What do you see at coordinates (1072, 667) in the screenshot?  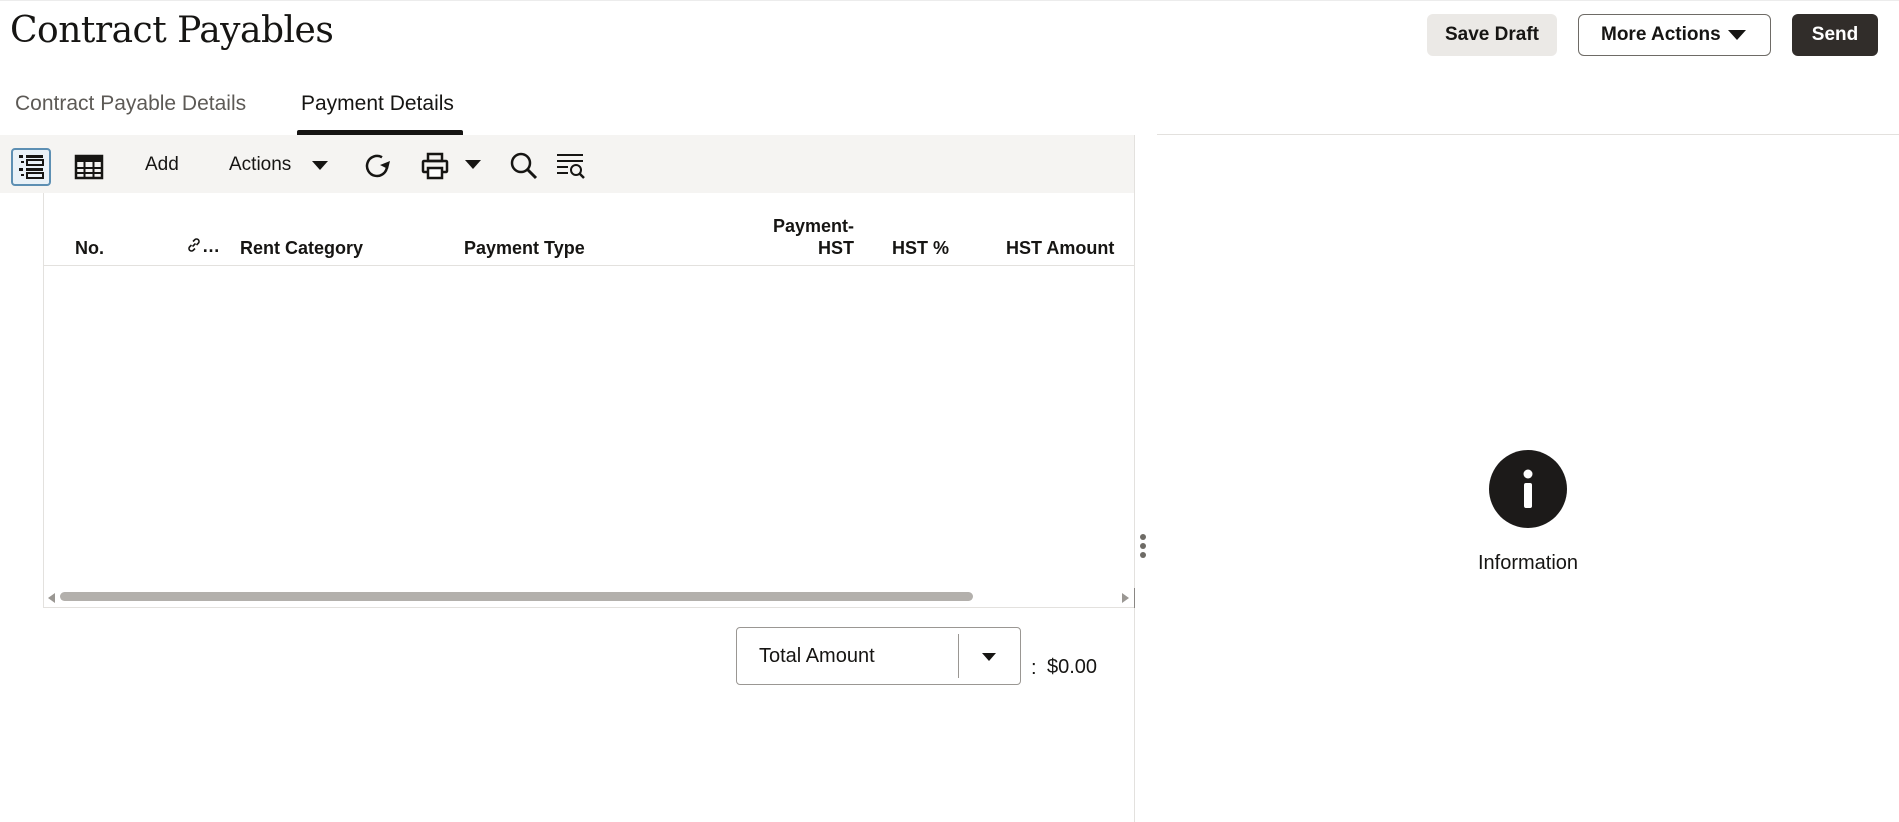 I see `total-amount-value: $0.00` at bounding box center [1072, 667].